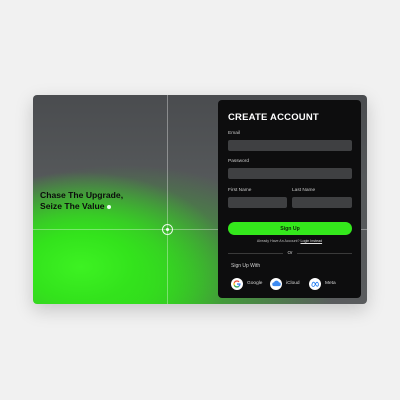 This screenshot has height=400, width=400. What do you see at coordinates (278, 241) in the screenshot?
I see `already-account-label: Already Have An Account?` at bounding box center [278, 241].